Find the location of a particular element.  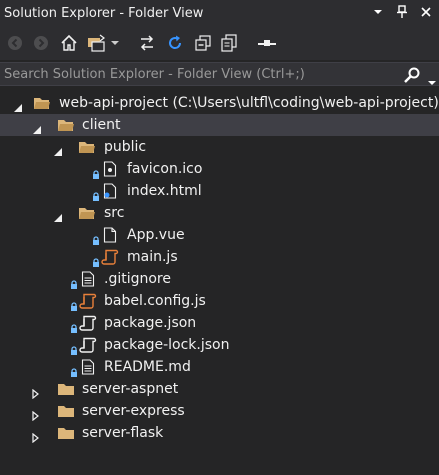

tree-item-label: src is located at coordinates (114, 213).